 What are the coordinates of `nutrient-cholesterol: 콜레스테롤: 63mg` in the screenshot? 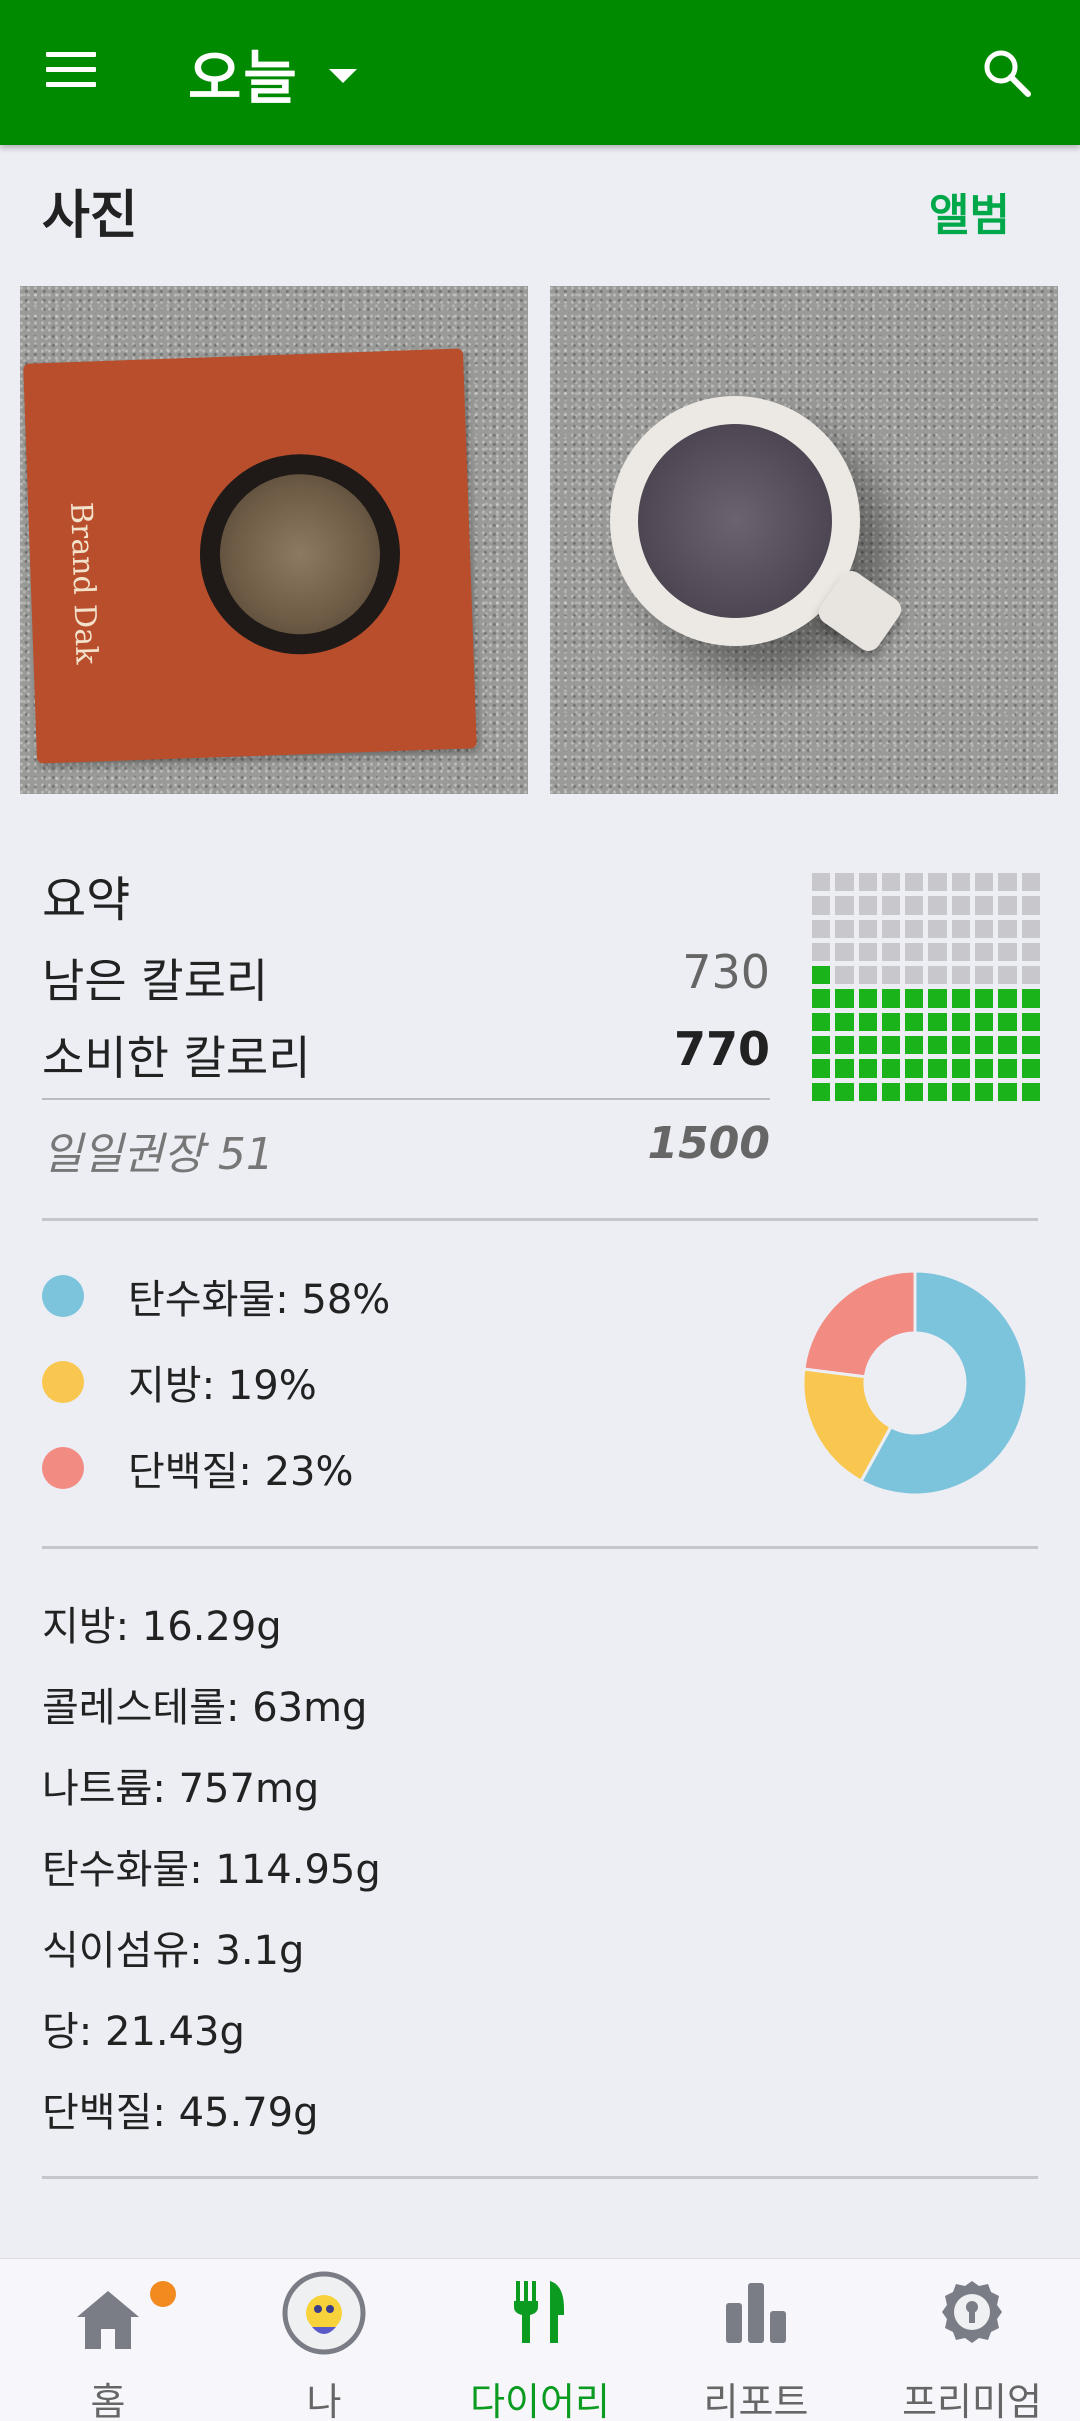 It's located at (205, 1708).